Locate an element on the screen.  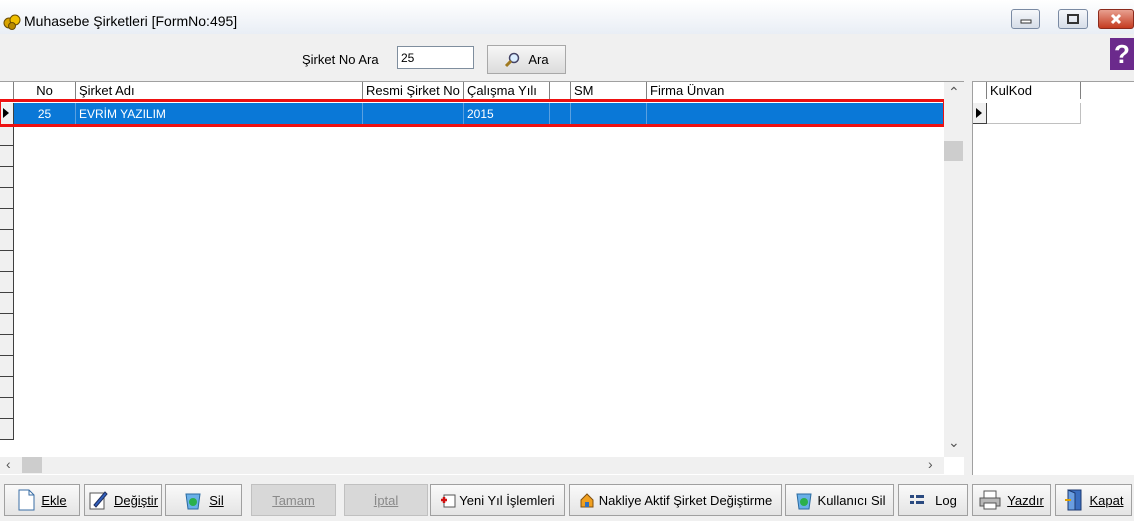
yazdir-button: Yazdır is located at coordinates (1011, 500).